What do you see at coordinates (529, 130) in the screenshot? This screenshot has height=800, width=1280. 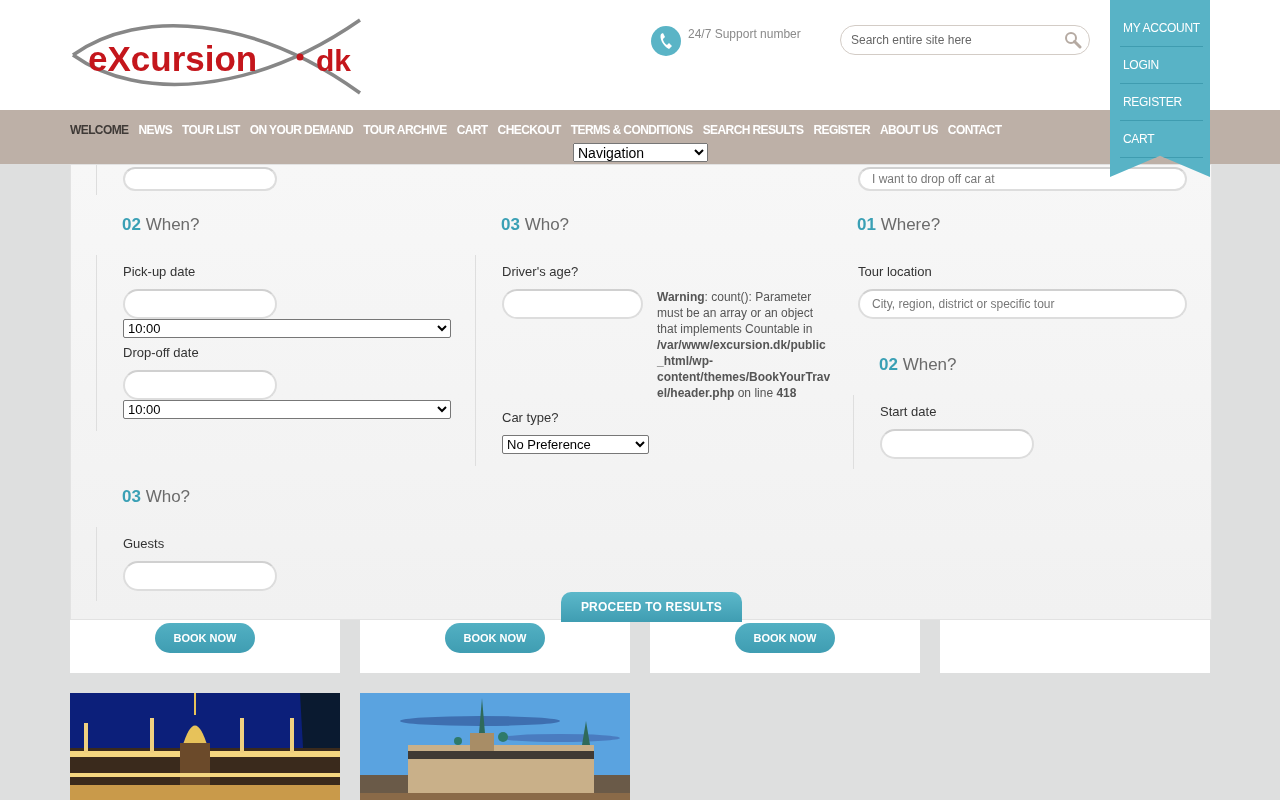 I see `nav-link: CHECKOUT` at bounding box center [529, 130].